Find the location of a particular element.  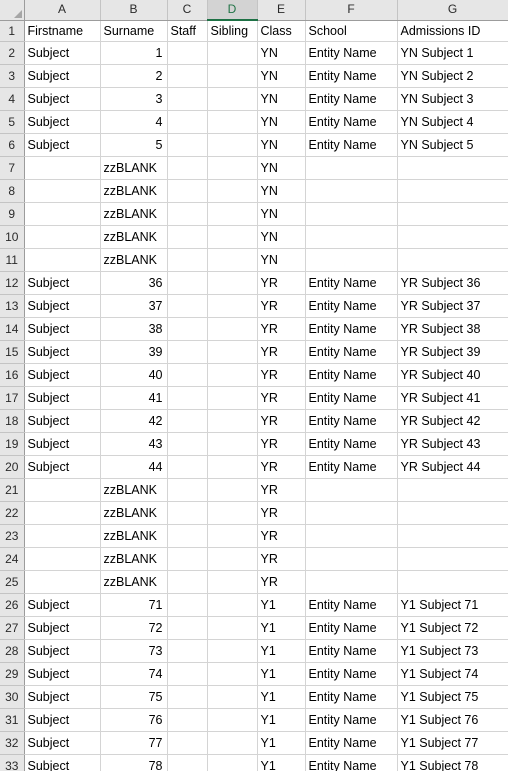

cell-A11 is located at coordinates (62, 260).